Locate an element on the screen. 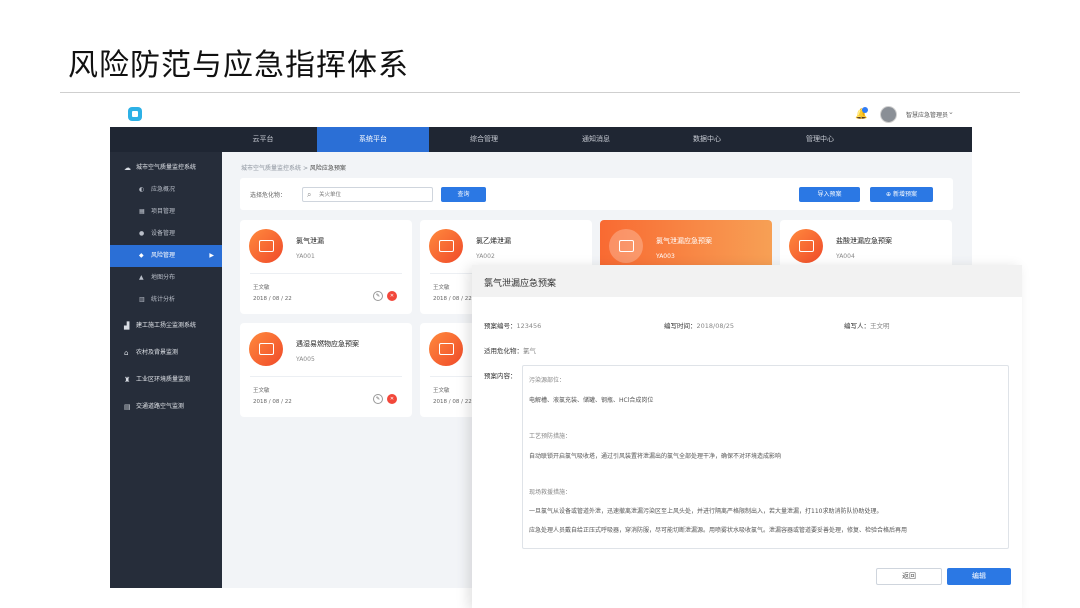  sidebar-item-projects: ▦ 项目管理 is located at coordinates (166, 212).